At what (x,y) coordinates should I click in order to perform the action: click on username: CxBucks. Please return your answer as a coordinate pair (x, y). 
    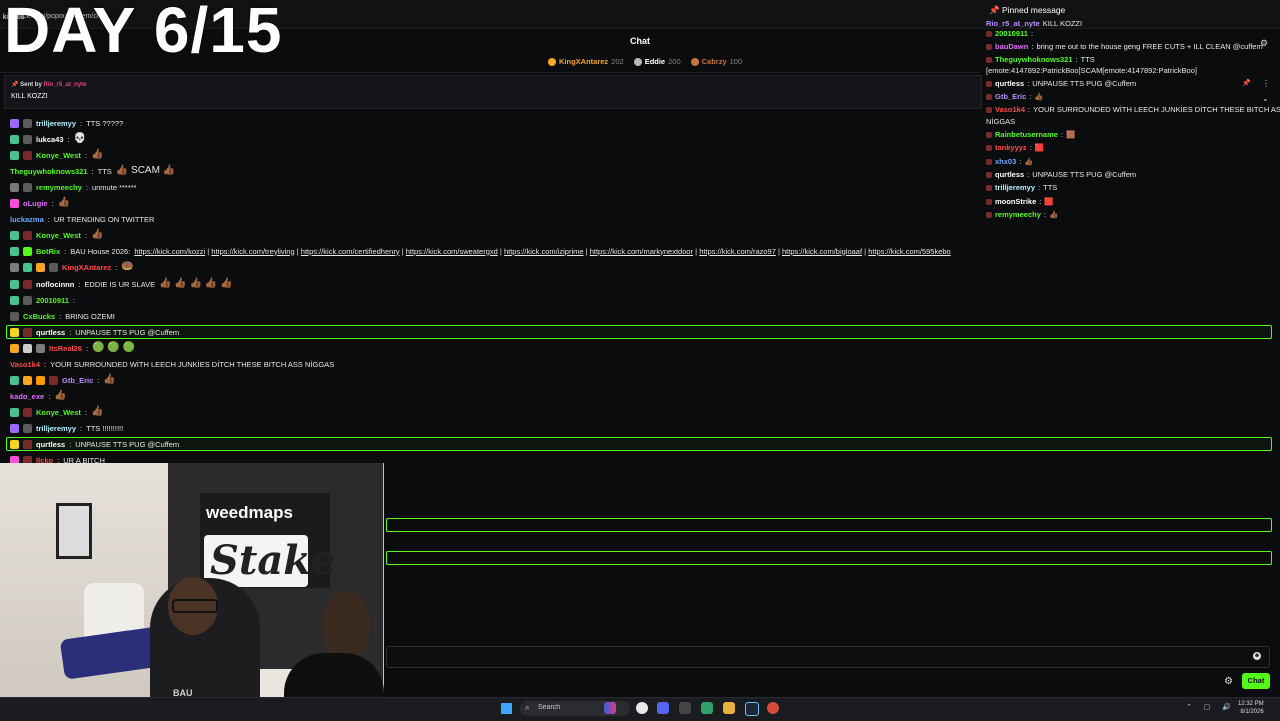
    Looking at the image, I should click on (39, 316).